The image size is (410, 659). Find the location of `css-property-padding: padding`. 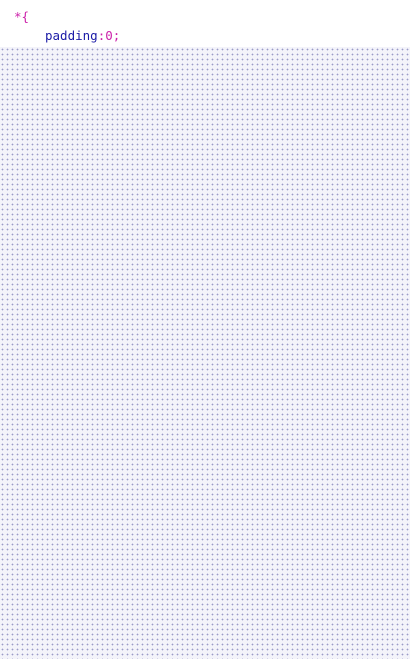

css-property-padding: padding is located at coordinates (71, 35).